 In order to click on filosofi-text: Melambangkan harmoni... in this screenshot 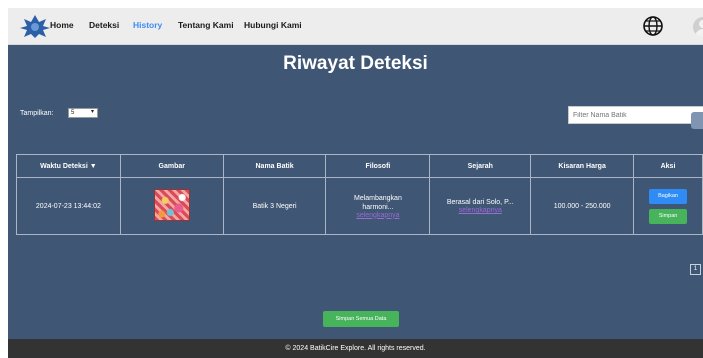, I will do `click(377, 202)`.